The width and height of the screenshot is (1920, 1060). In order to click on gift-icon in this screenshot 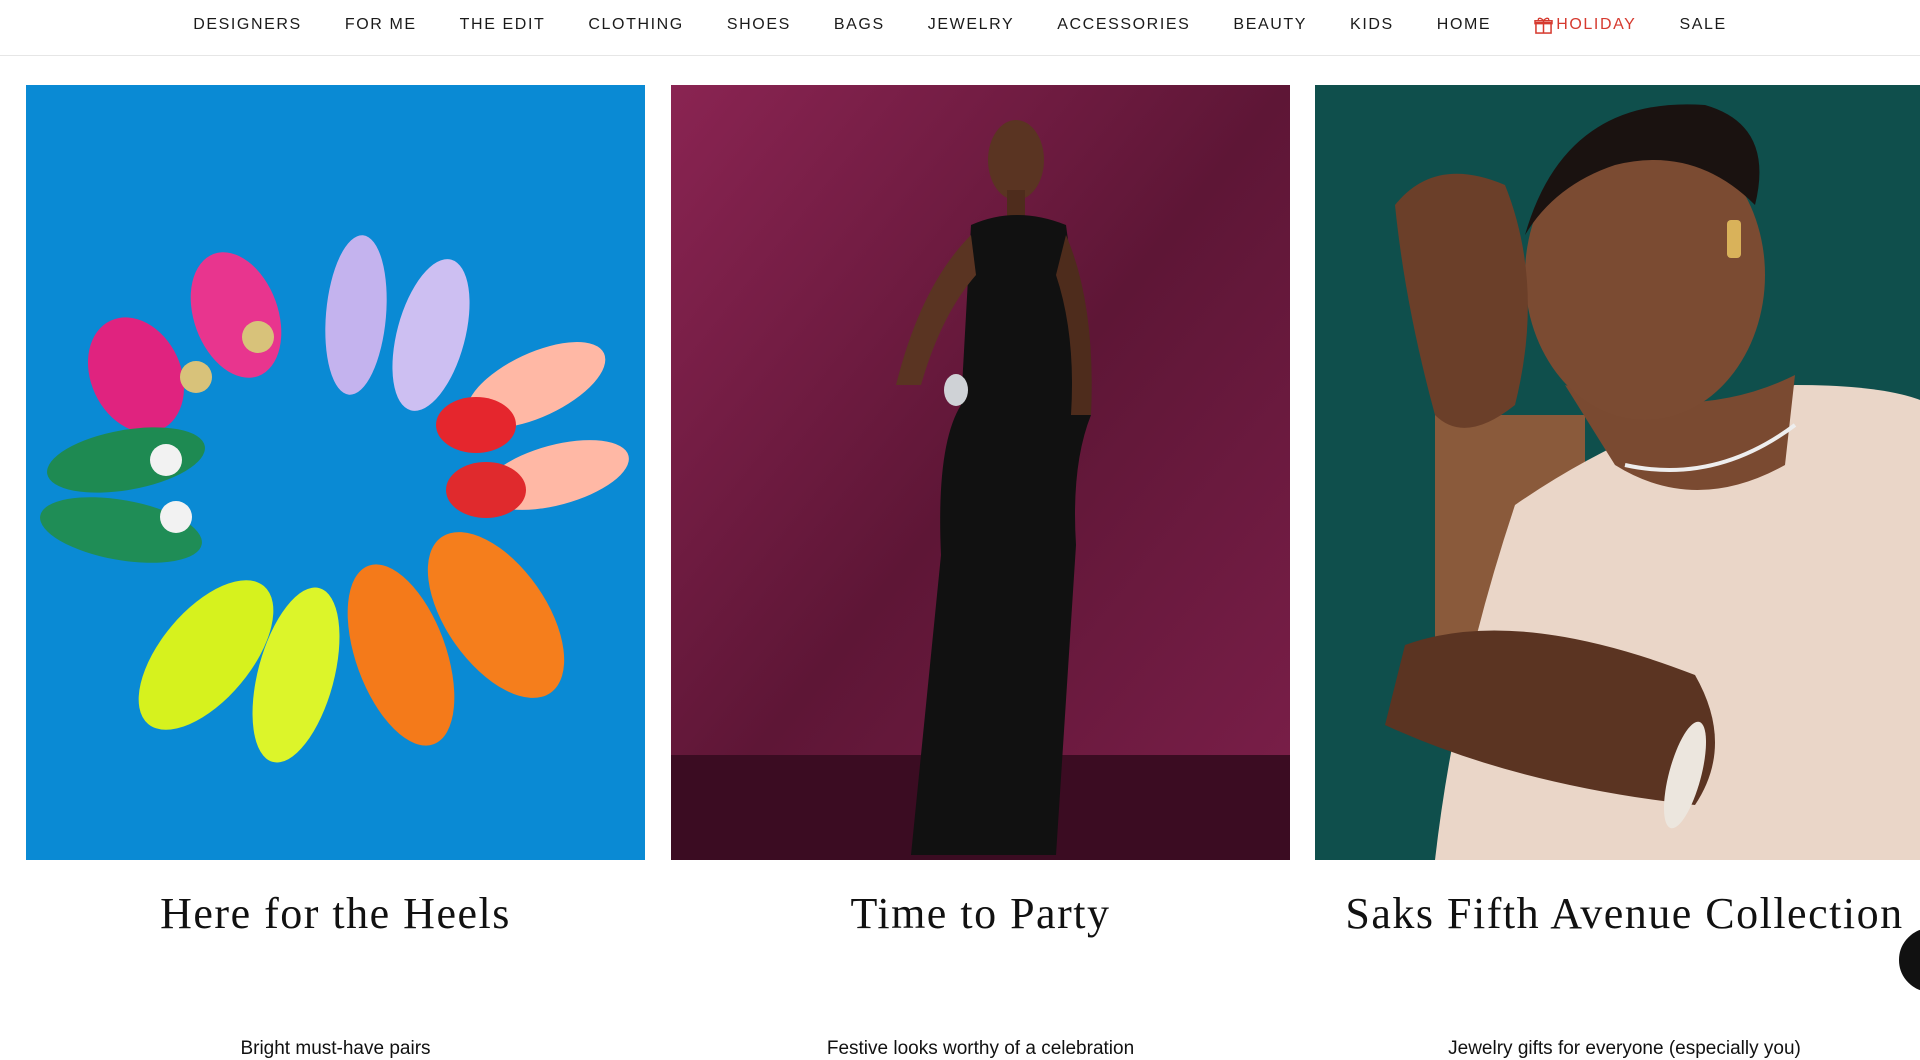, I will do `click(1543, 25)`.